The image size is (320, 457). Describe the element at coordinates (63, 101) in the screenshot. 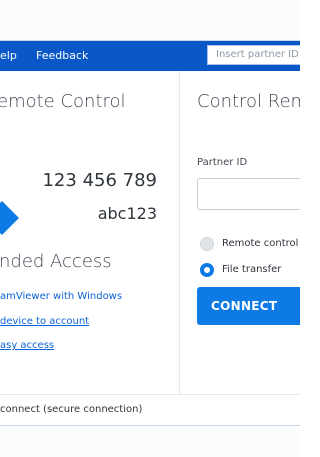

I see `remote-control-title: emote Control` at that location.